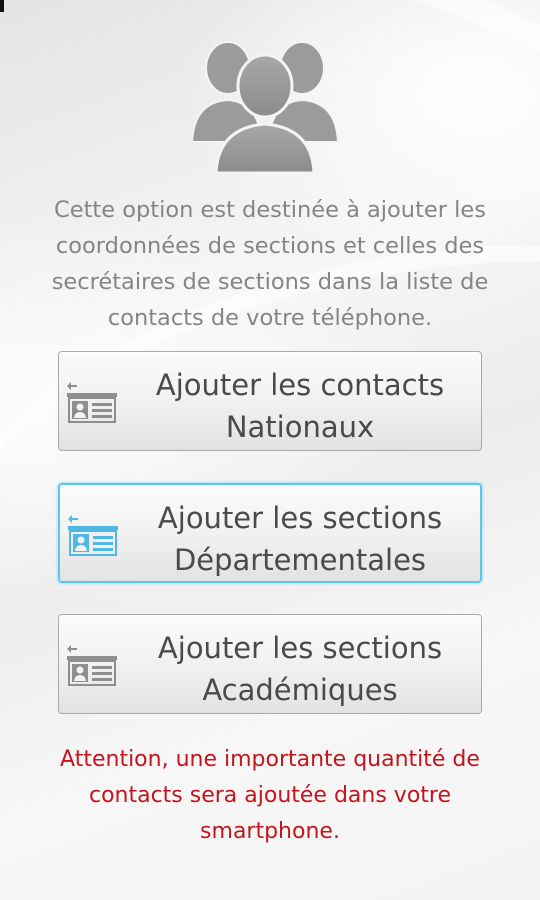 This screenshot has width=540, height=900. Describe the element at coordinates (270, 246) in the screenshot. I see `intro-line: coordonnées de sections et celles des` at that location.